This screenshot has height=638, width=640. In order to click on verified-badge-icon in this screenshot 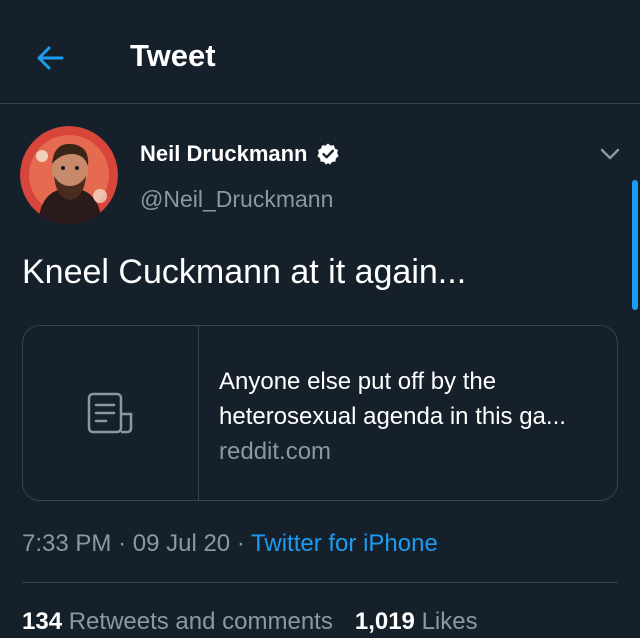, I will do `click(327, 154)`.